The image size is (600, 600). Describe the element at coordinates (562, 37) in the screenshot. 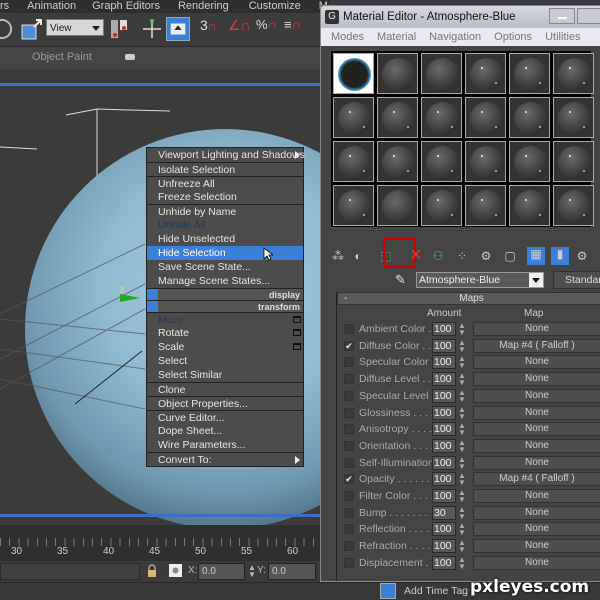

I see `menu-utilities: Utilities` at that location.